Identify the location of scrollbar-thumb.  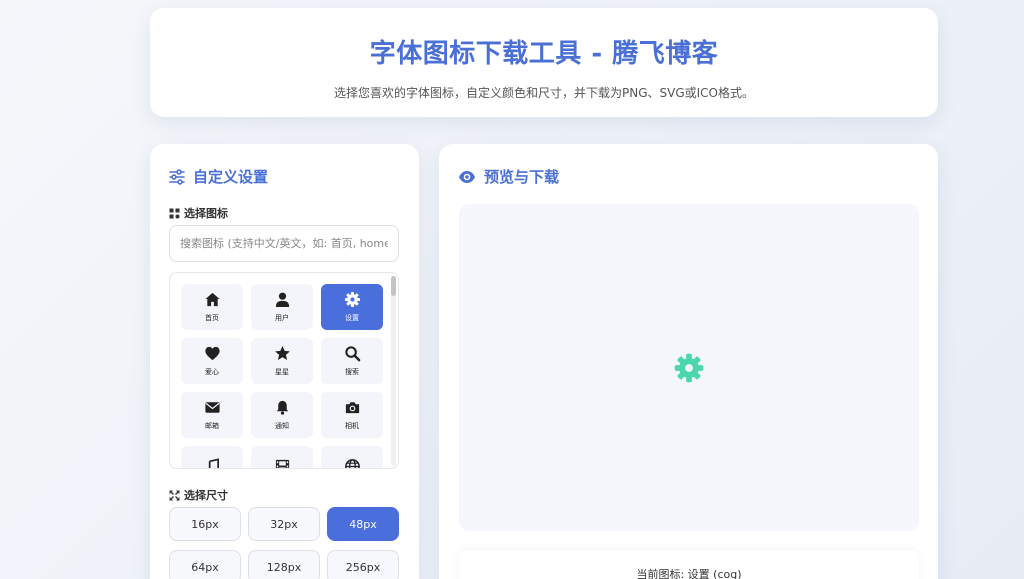
(393, 286).